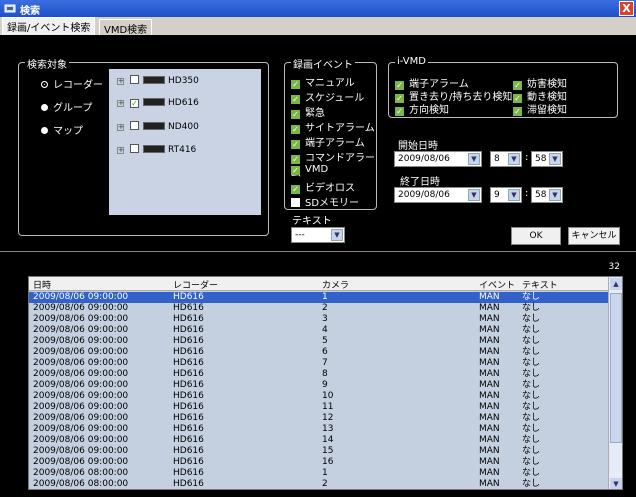 This screenshot has width=636, height=497. I want to click on cancel-button: キャンセル, so click(594, 236).